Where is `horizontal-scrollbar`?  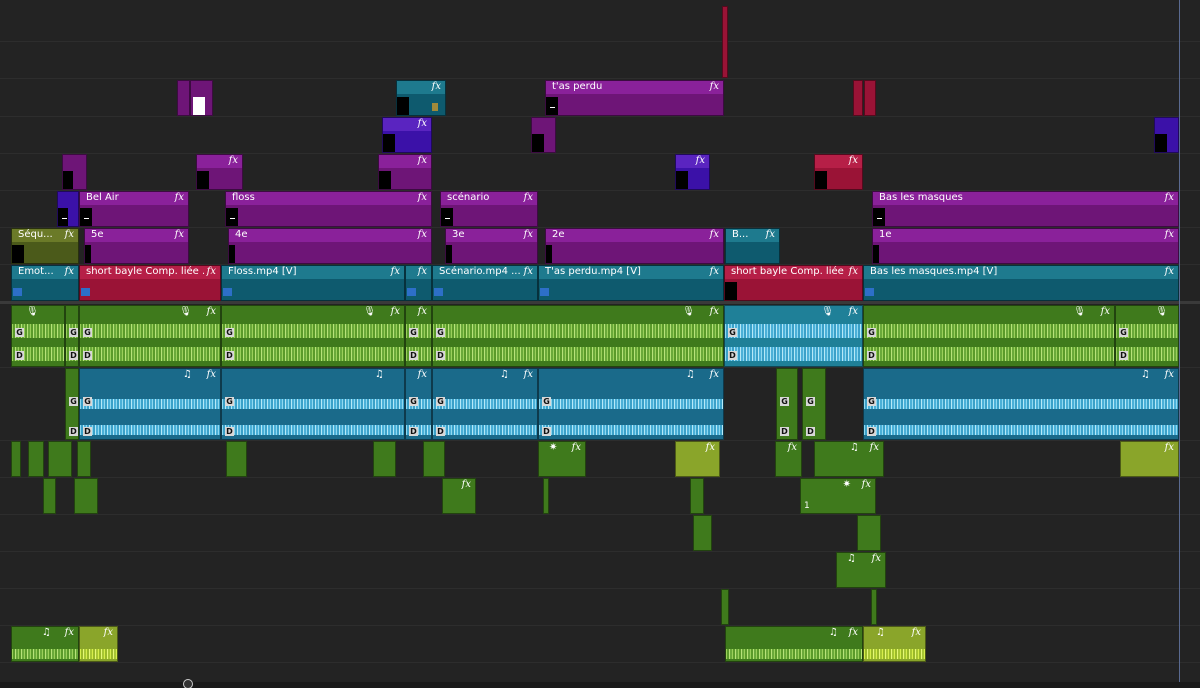 horizontal-scrollbar is located at coordinates (600, 683).